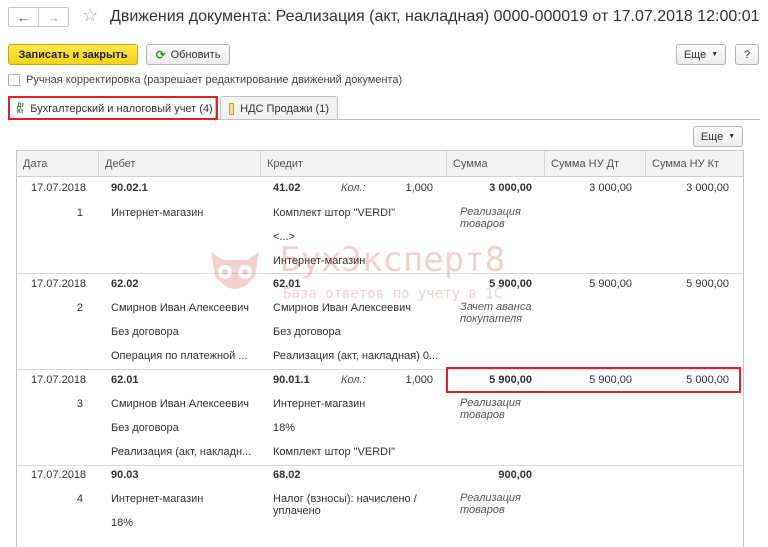 The image size is (768, 547). I want to click on refresh-button: ⟳ Обновить, so click(188, 54).